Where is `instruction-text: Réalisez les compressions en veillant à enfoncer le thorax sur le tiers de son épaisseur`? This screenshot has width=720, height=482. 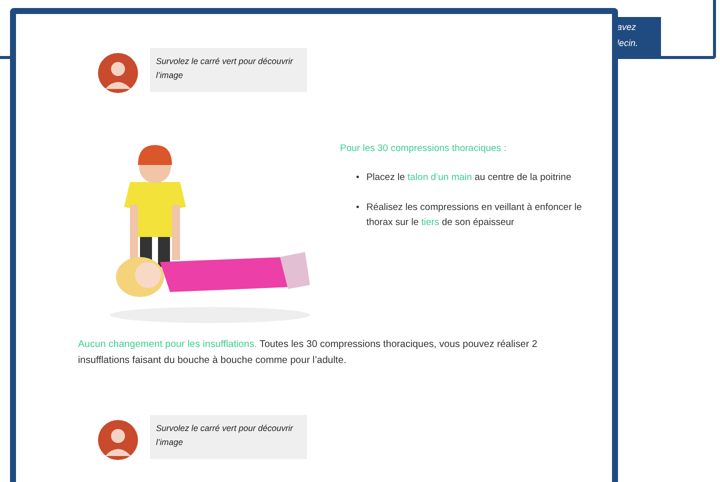 instruction-text: Réalisez les compressions en veillant à enfoncer le thorax sur le tiers de son épaisseur is located at coordinates (474, 215).